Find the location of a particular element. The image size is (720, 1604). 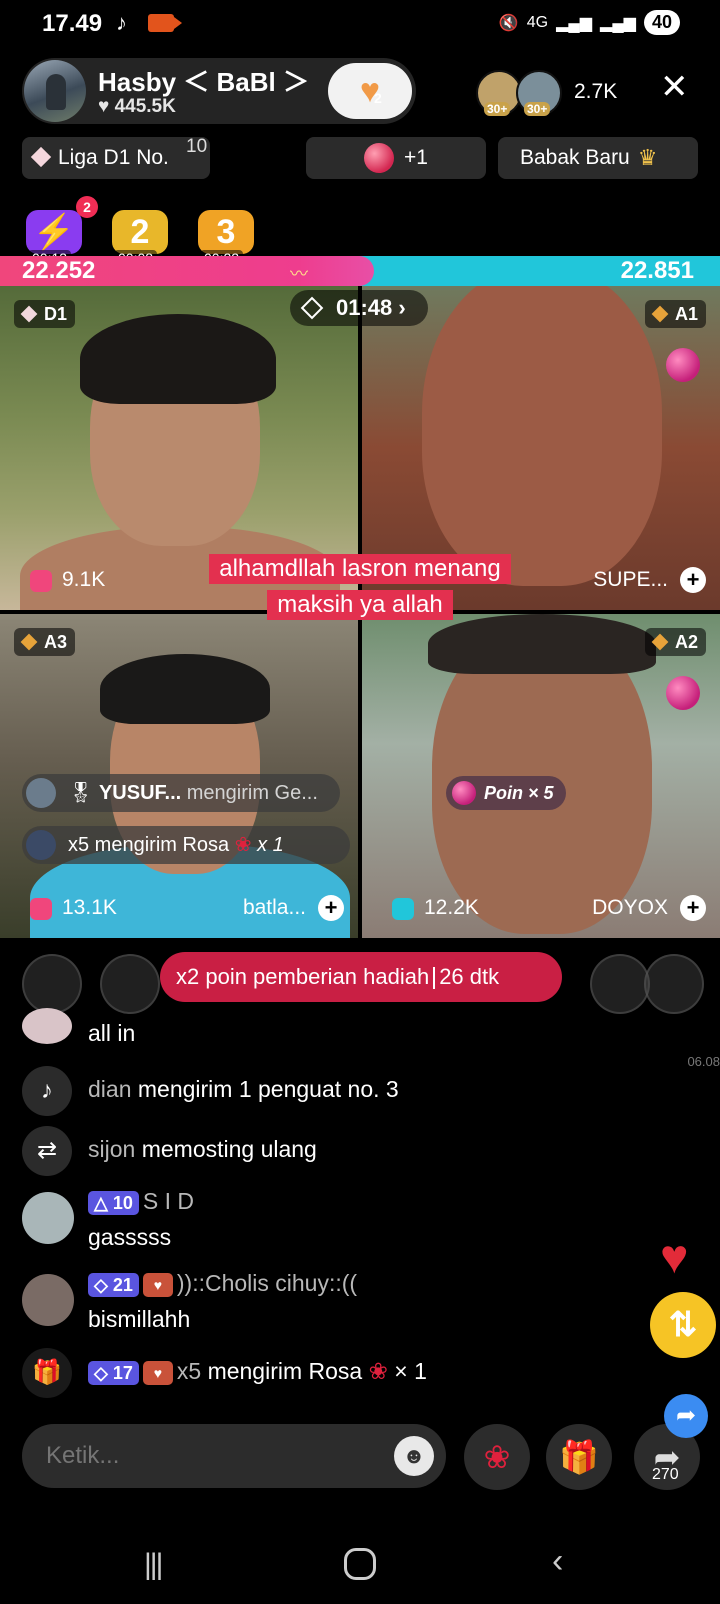

chat-user: ))::Cholis cihuy::(( is located at coordinates (267, 1283).